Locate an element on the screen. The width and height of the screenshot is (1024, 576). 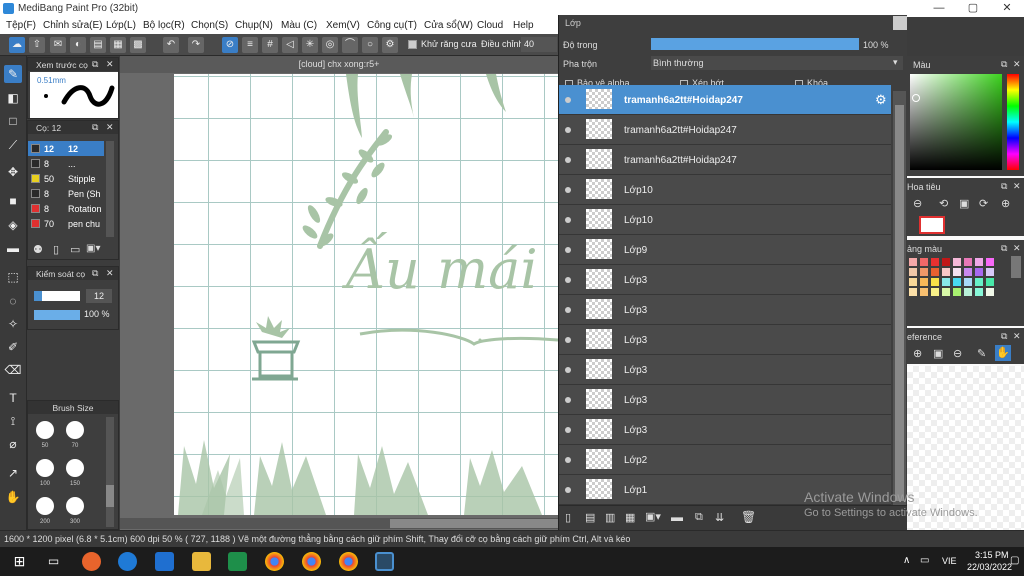
select-tool-icon: ⬚ is located at coordinates (13, 277).